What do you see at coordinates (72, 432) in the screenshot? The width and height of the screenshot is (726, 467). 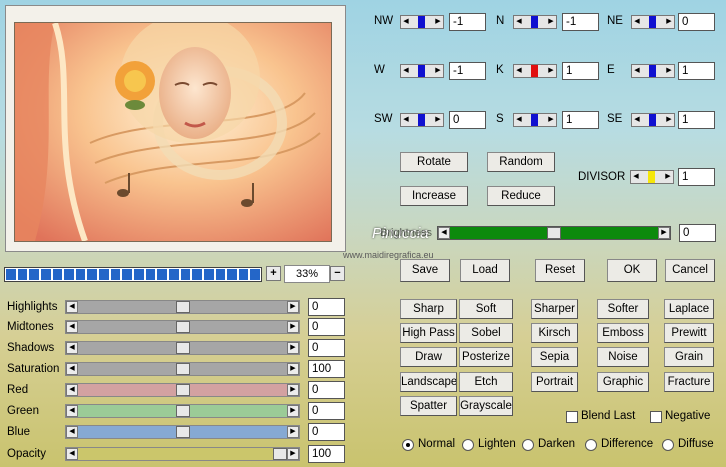 I see `blue-left-arrow-icon: ◀` at bounding box center [72, 432].